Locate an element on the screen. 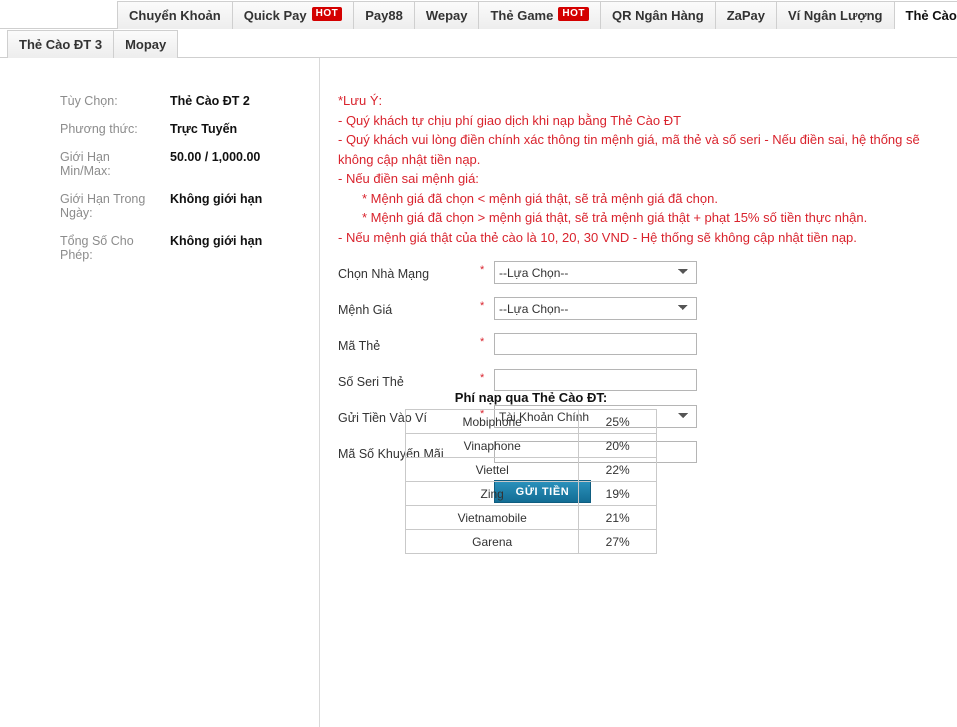 This screenshot has width=957, height=727. network-select: --Lựa Chọn-- is located at coordinates (595, 272).